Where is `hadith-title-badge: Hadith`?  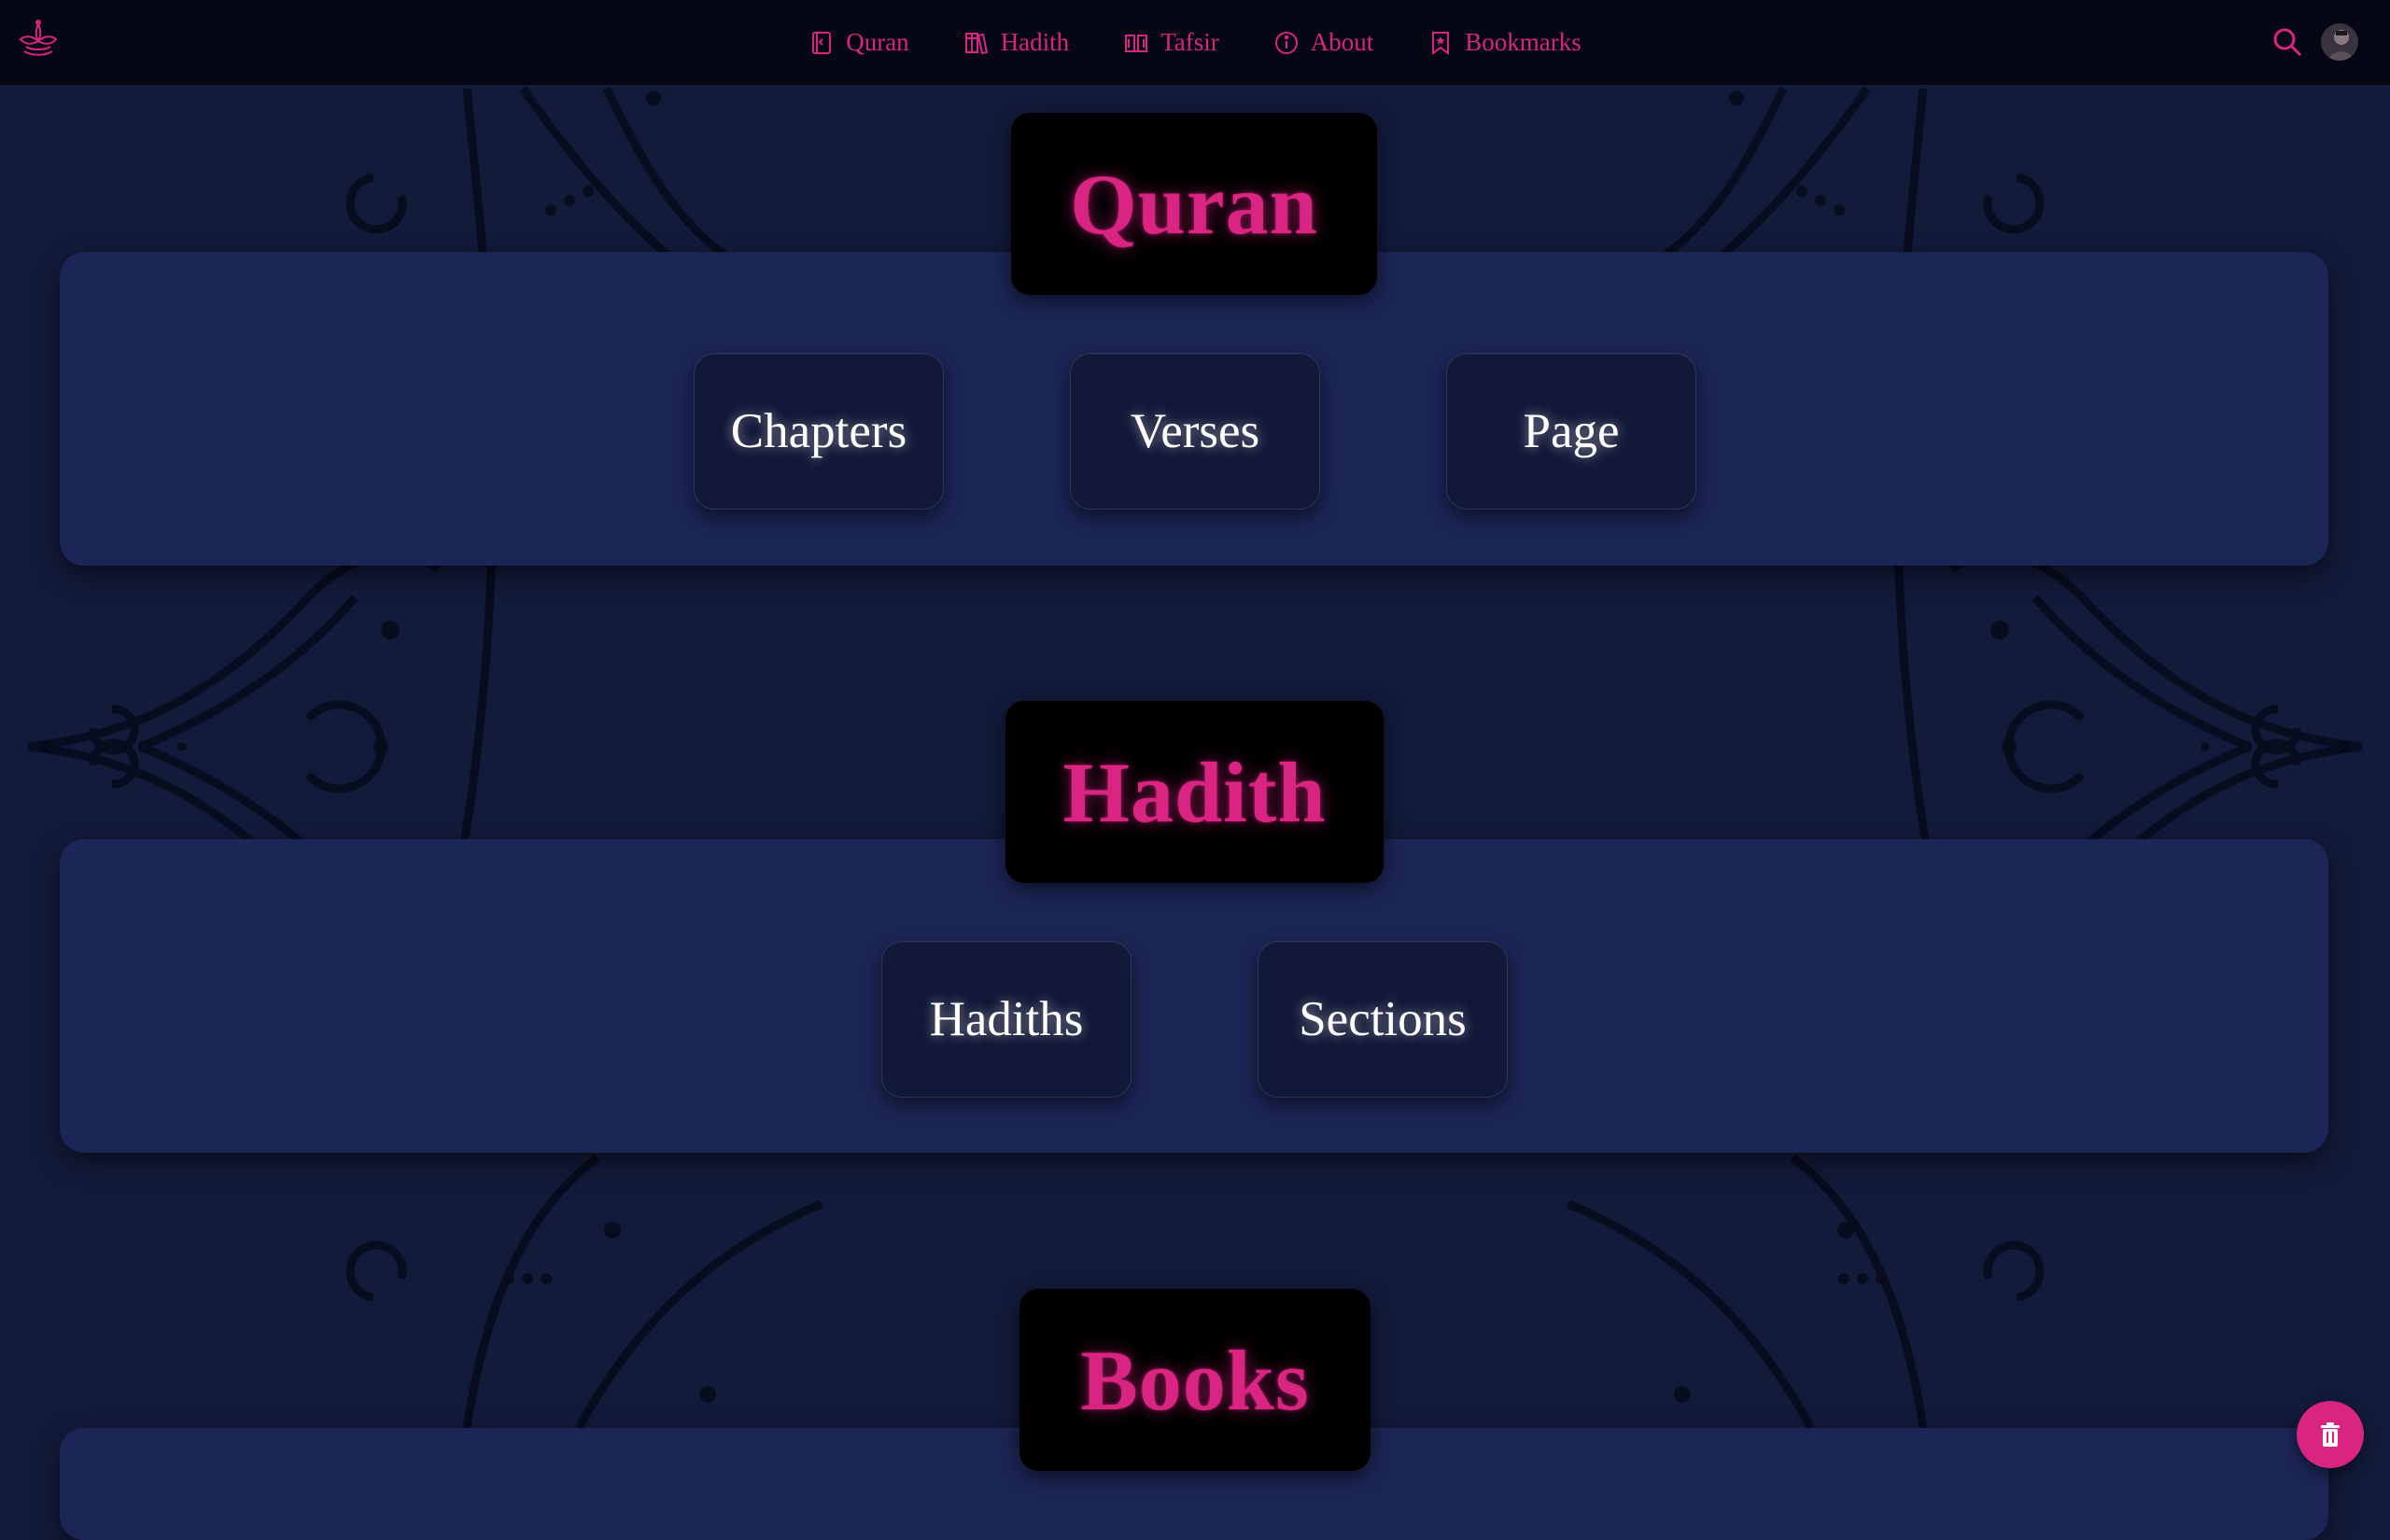
hadith-title-badge: Hadith is located at coordinates (1194, 792).